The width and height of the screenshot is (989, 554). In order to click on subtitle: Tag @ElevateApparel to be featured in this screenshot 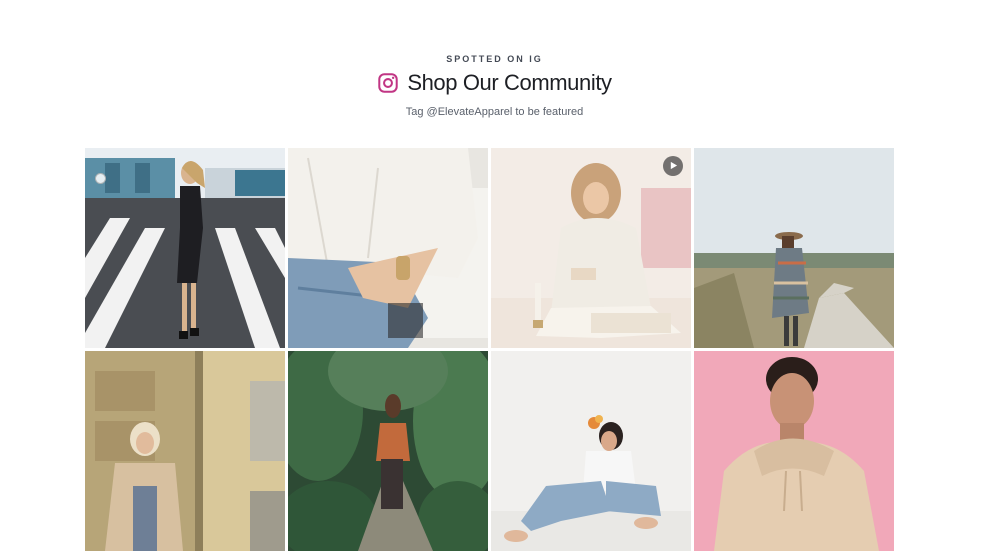, I will do `click(494, 112)`.